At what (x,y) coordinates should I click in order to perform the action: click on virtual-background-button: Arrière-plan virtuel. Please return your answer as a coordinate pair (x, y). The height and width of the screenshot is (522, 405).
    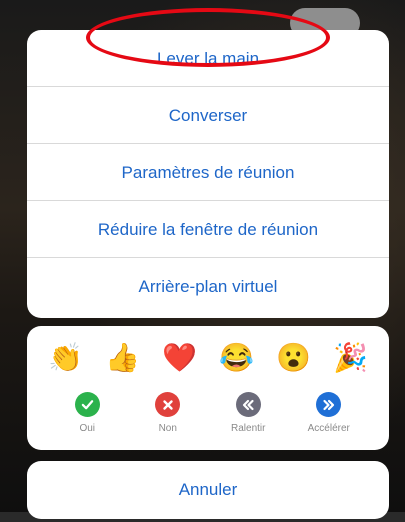
    Looking at the image, I should click on (208, 286).